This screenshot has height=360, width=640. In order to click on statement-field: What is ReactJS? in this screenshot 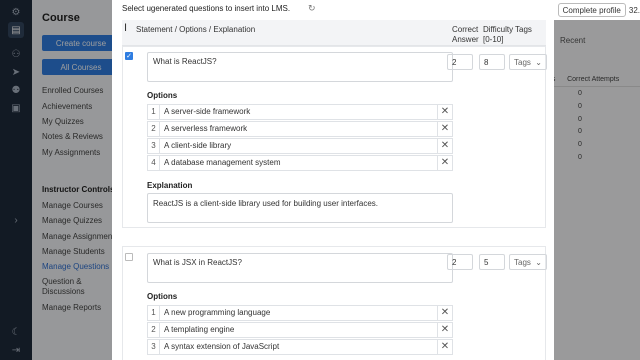, I will do `click(300, 67)`.